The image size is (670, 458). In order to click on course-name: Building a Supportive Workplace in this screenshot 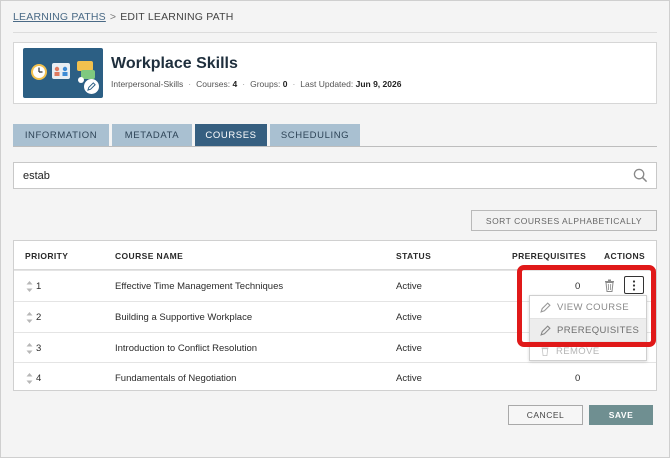, I will do `click(184, 317)`.